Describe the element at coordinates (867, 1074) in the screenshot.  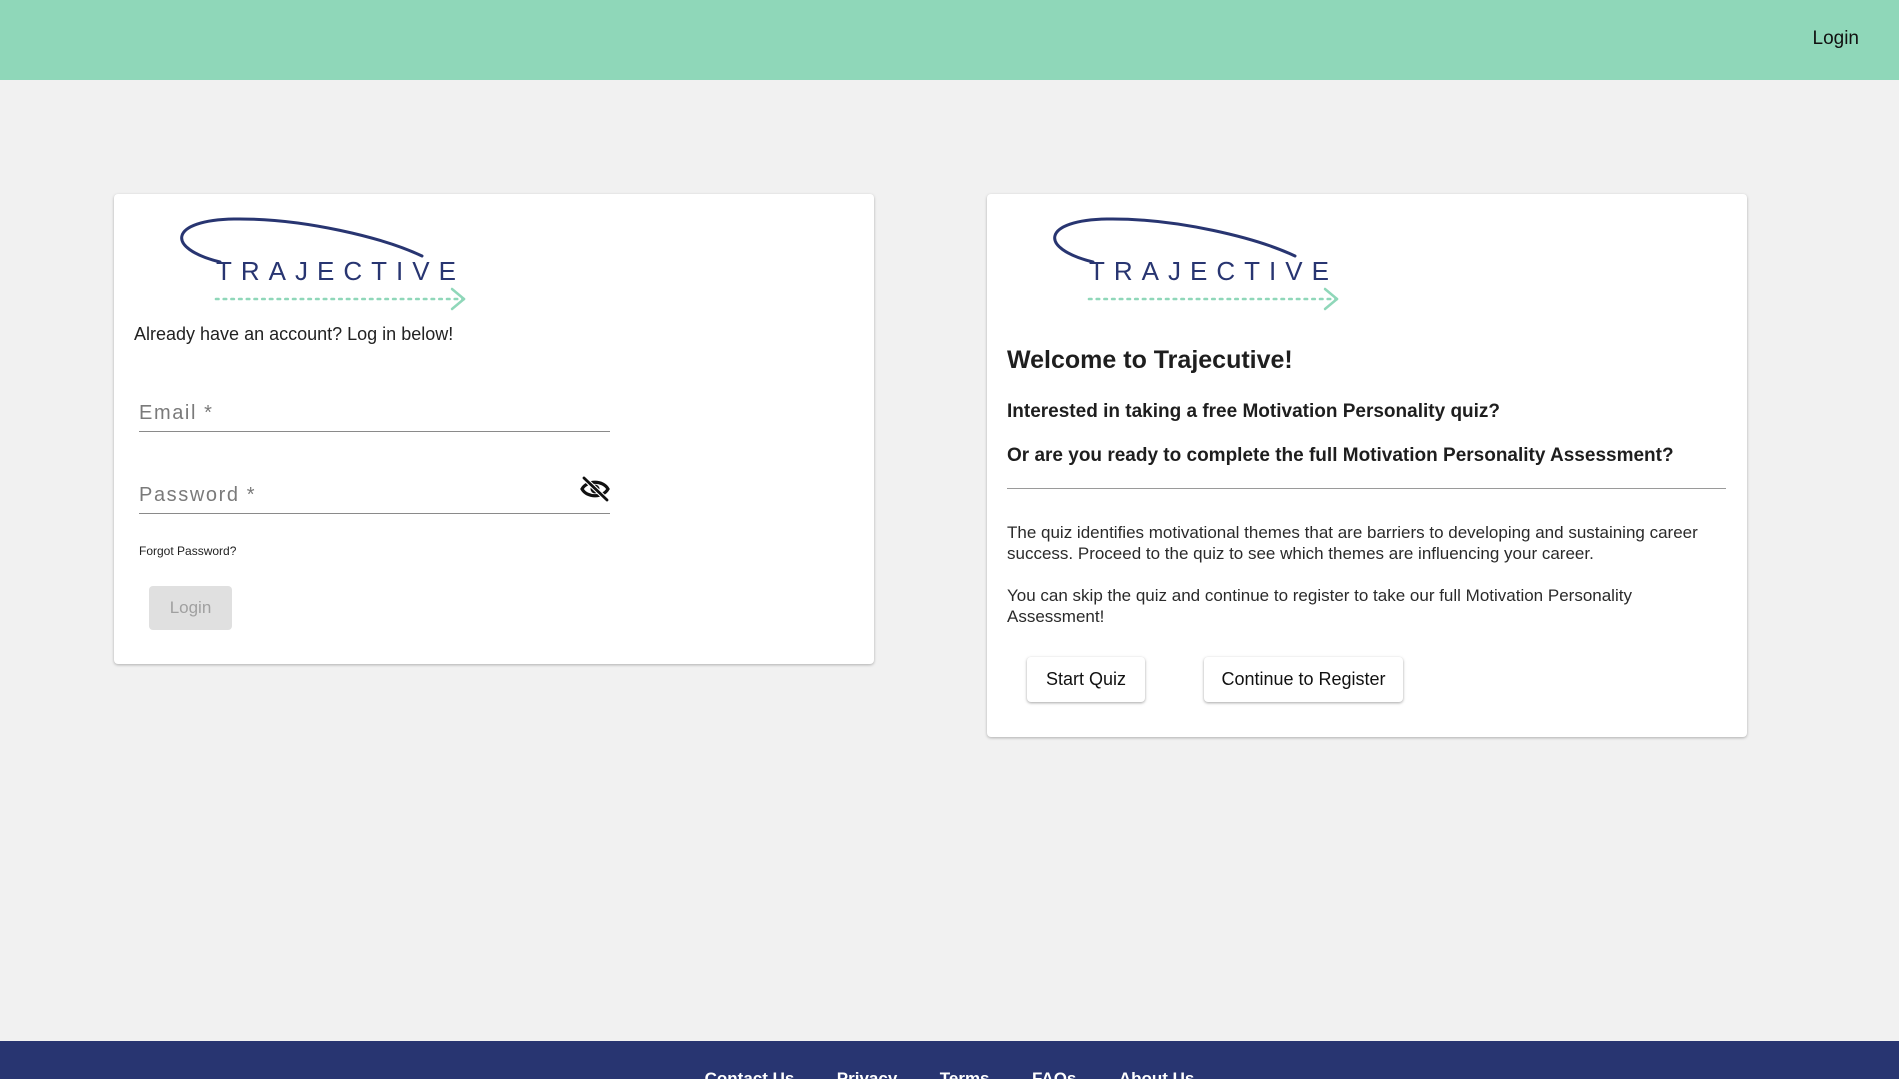
I see `footer-link-privacy: Privacy` at that location.